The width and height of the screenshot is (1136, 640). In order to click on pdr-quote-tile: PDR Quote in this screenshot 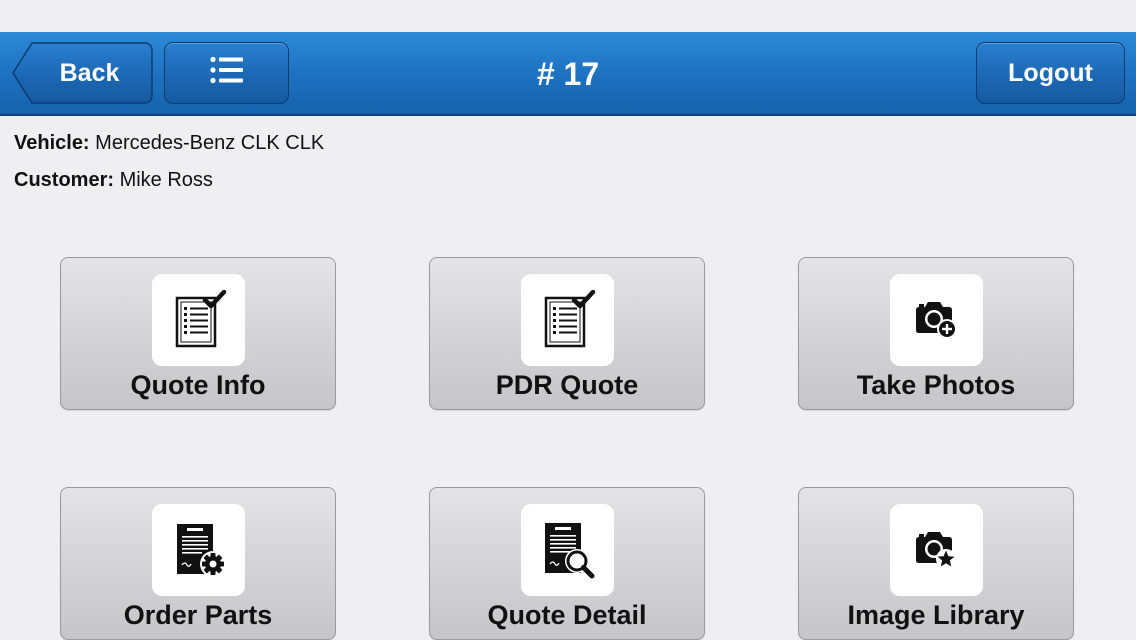, I will do `click(567, 333)`.